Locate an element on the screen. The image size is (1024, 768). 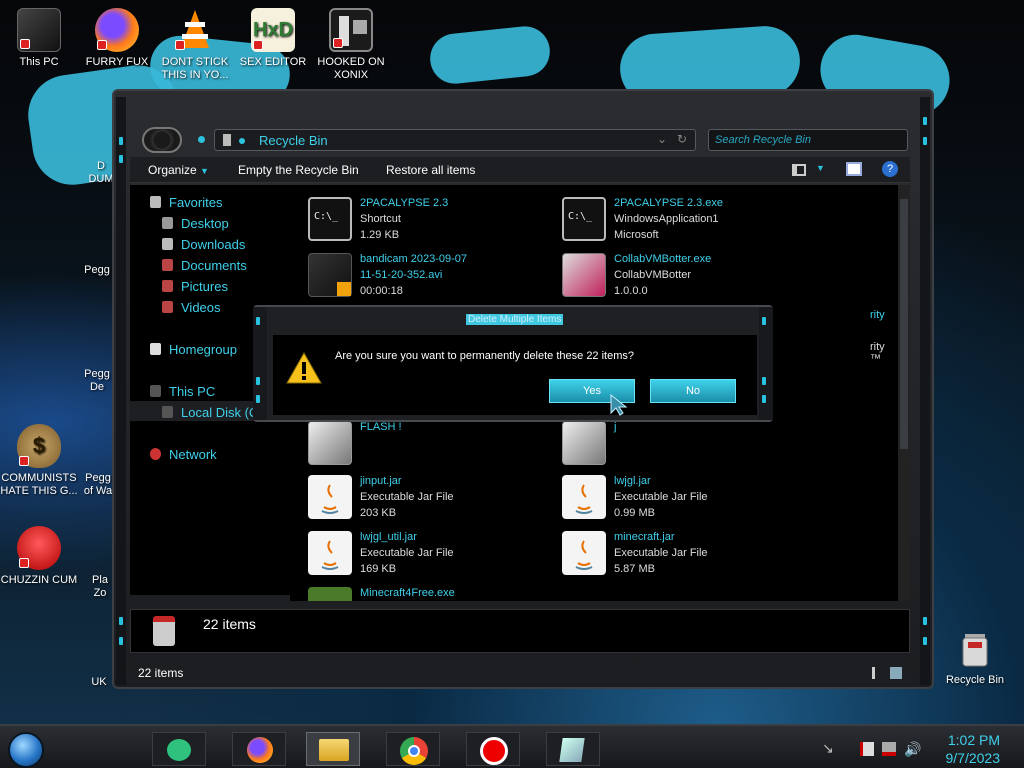
tiles-view-icon is located at coordinates (896, 673).